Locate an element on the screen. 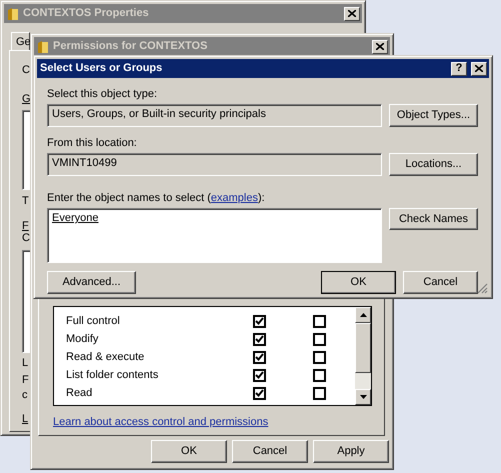 This screenshot has height=473, width=501. label: Select this object type: is located at coordinates (102, 94).